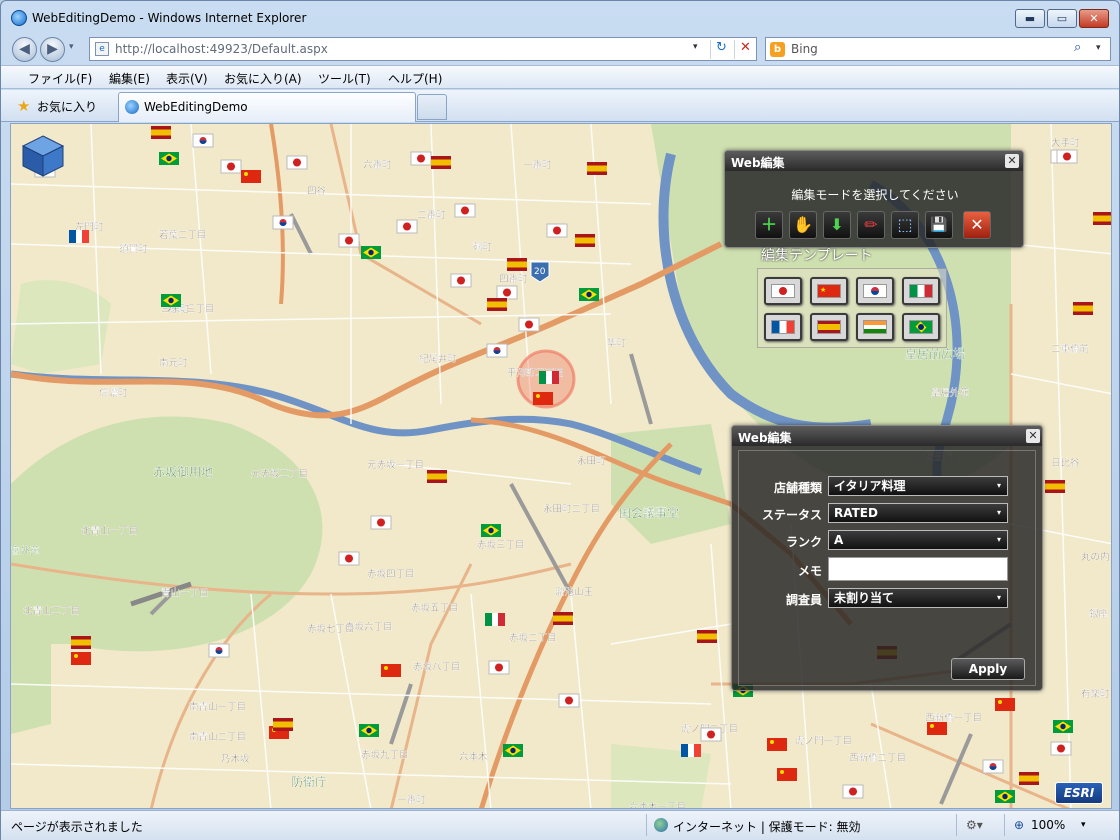 This screenshot has width=1120, height=840. I want to click on address-url: http://localhost:49923/Default.aspx, so click(221, 49).